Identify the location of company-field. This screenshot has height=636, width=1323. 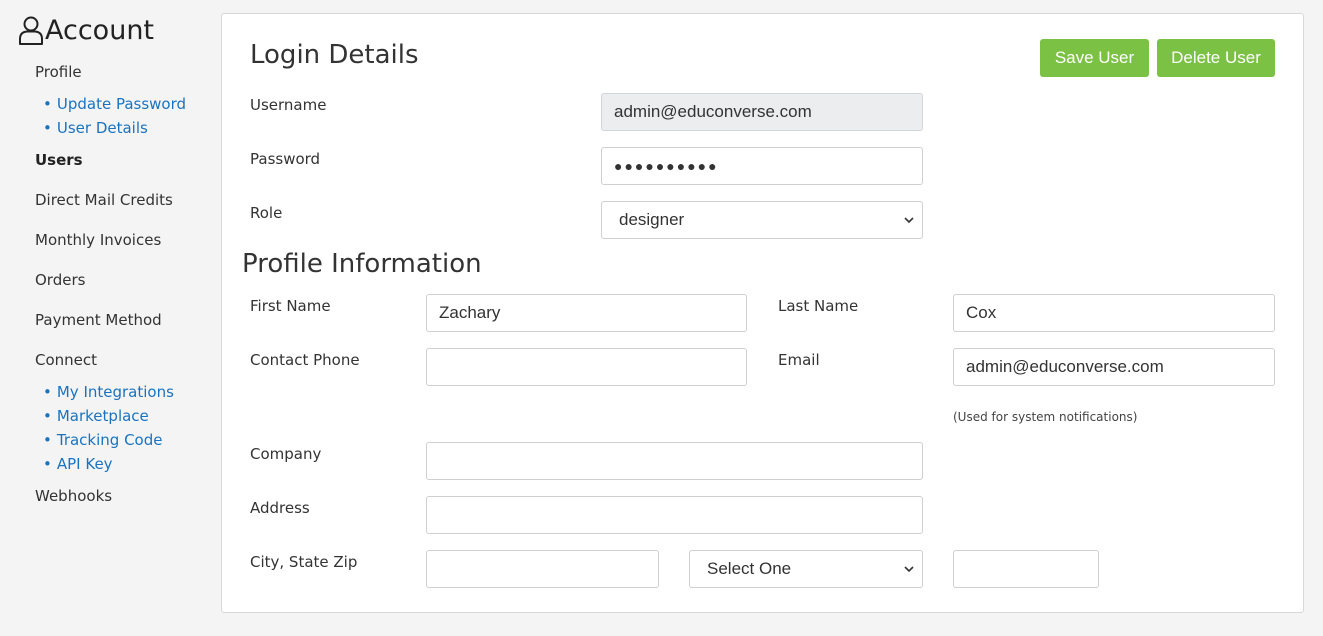
(674, 461).